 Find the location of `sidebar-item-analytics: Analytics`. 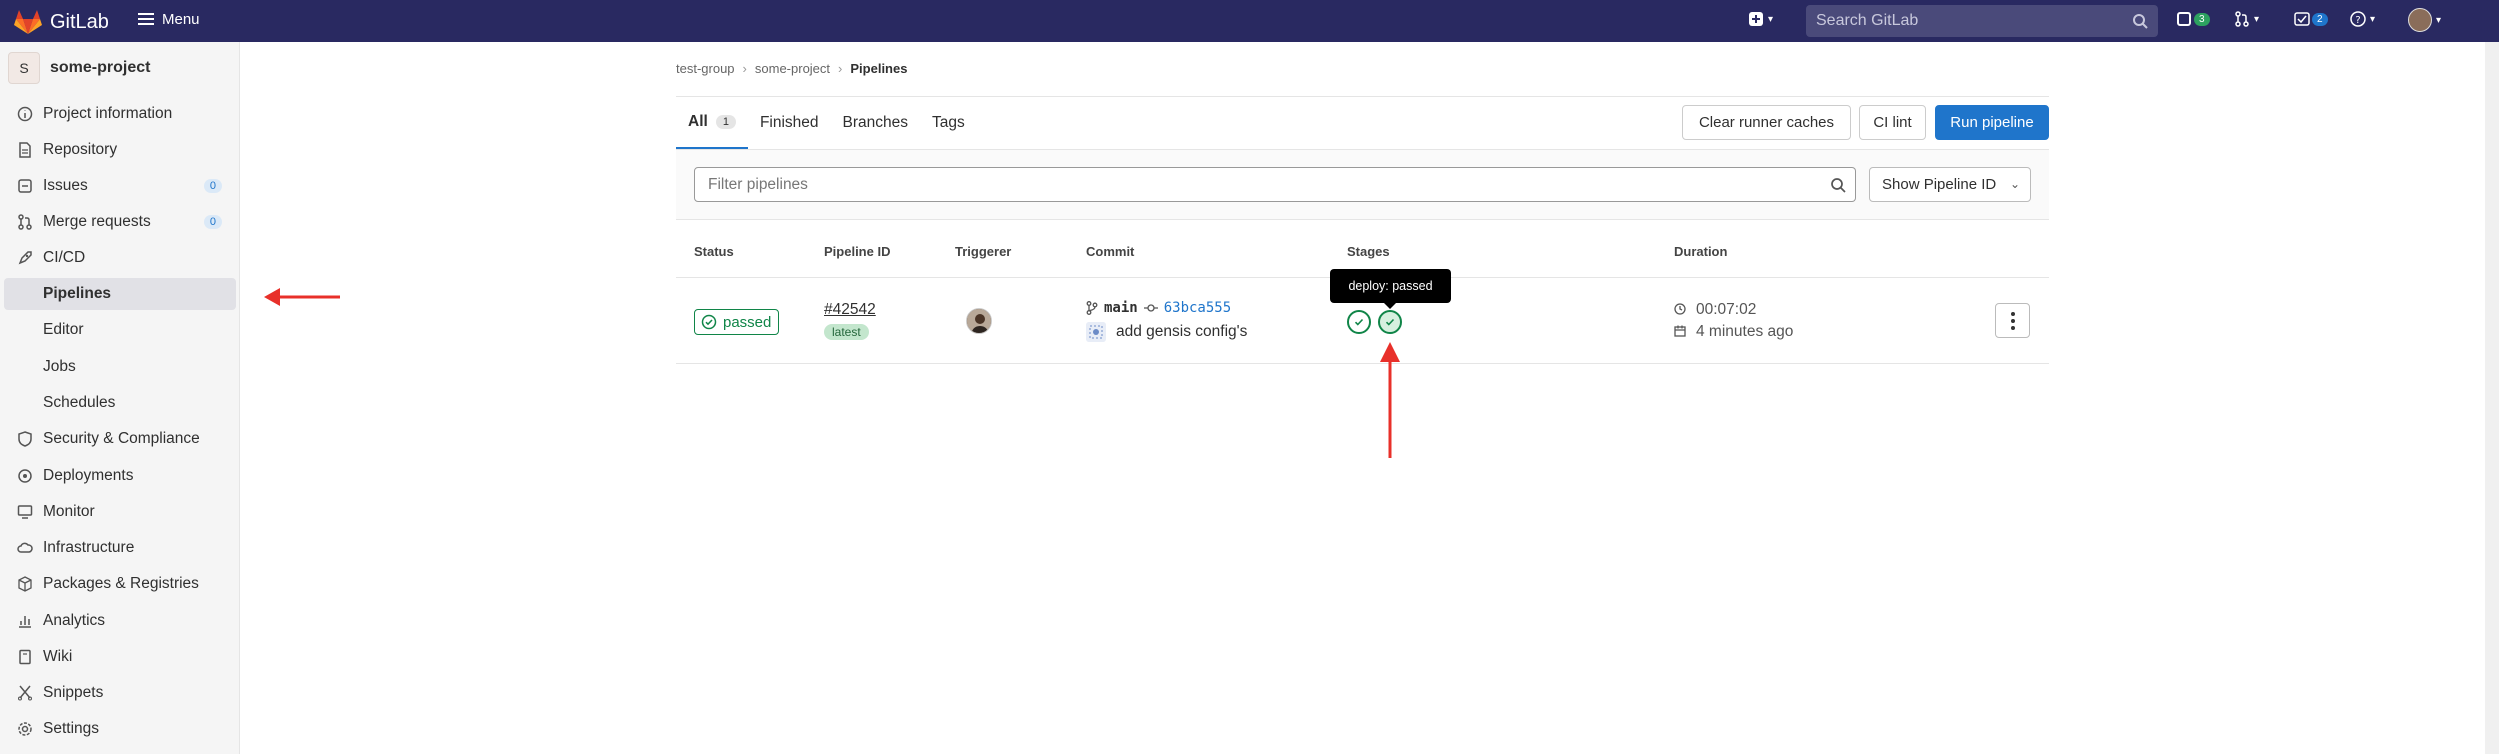

sidebar-item-analytics: Analytics is located at coordinates (119, 621).